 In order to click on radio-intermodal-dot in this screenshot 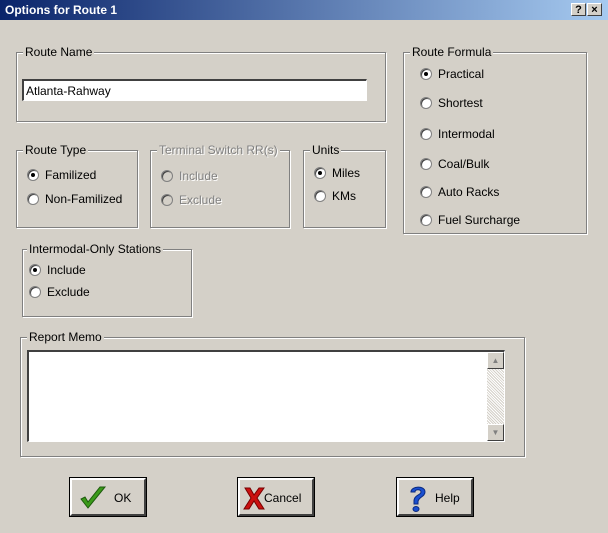, I will do `click(426, 133)`.